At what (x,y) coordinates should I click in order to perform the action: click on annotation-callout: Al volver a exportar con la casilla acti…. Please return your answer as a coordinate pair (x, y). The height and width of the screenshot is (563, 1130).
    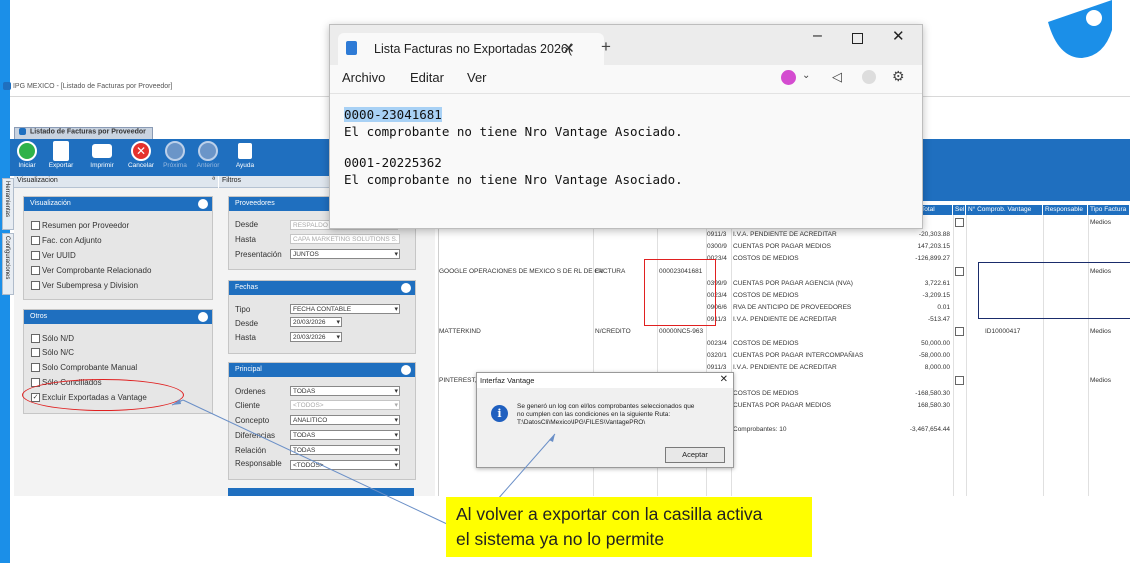
    Looking at the image, I should click on (629, 527).